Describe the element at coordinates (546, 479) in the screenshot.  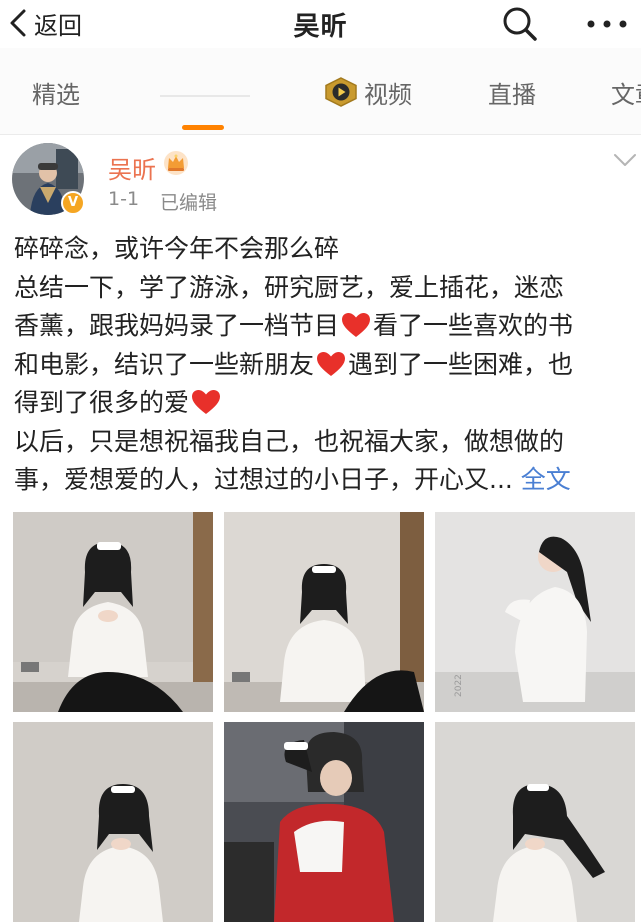
I see `full-text-link: 全文` at that location.